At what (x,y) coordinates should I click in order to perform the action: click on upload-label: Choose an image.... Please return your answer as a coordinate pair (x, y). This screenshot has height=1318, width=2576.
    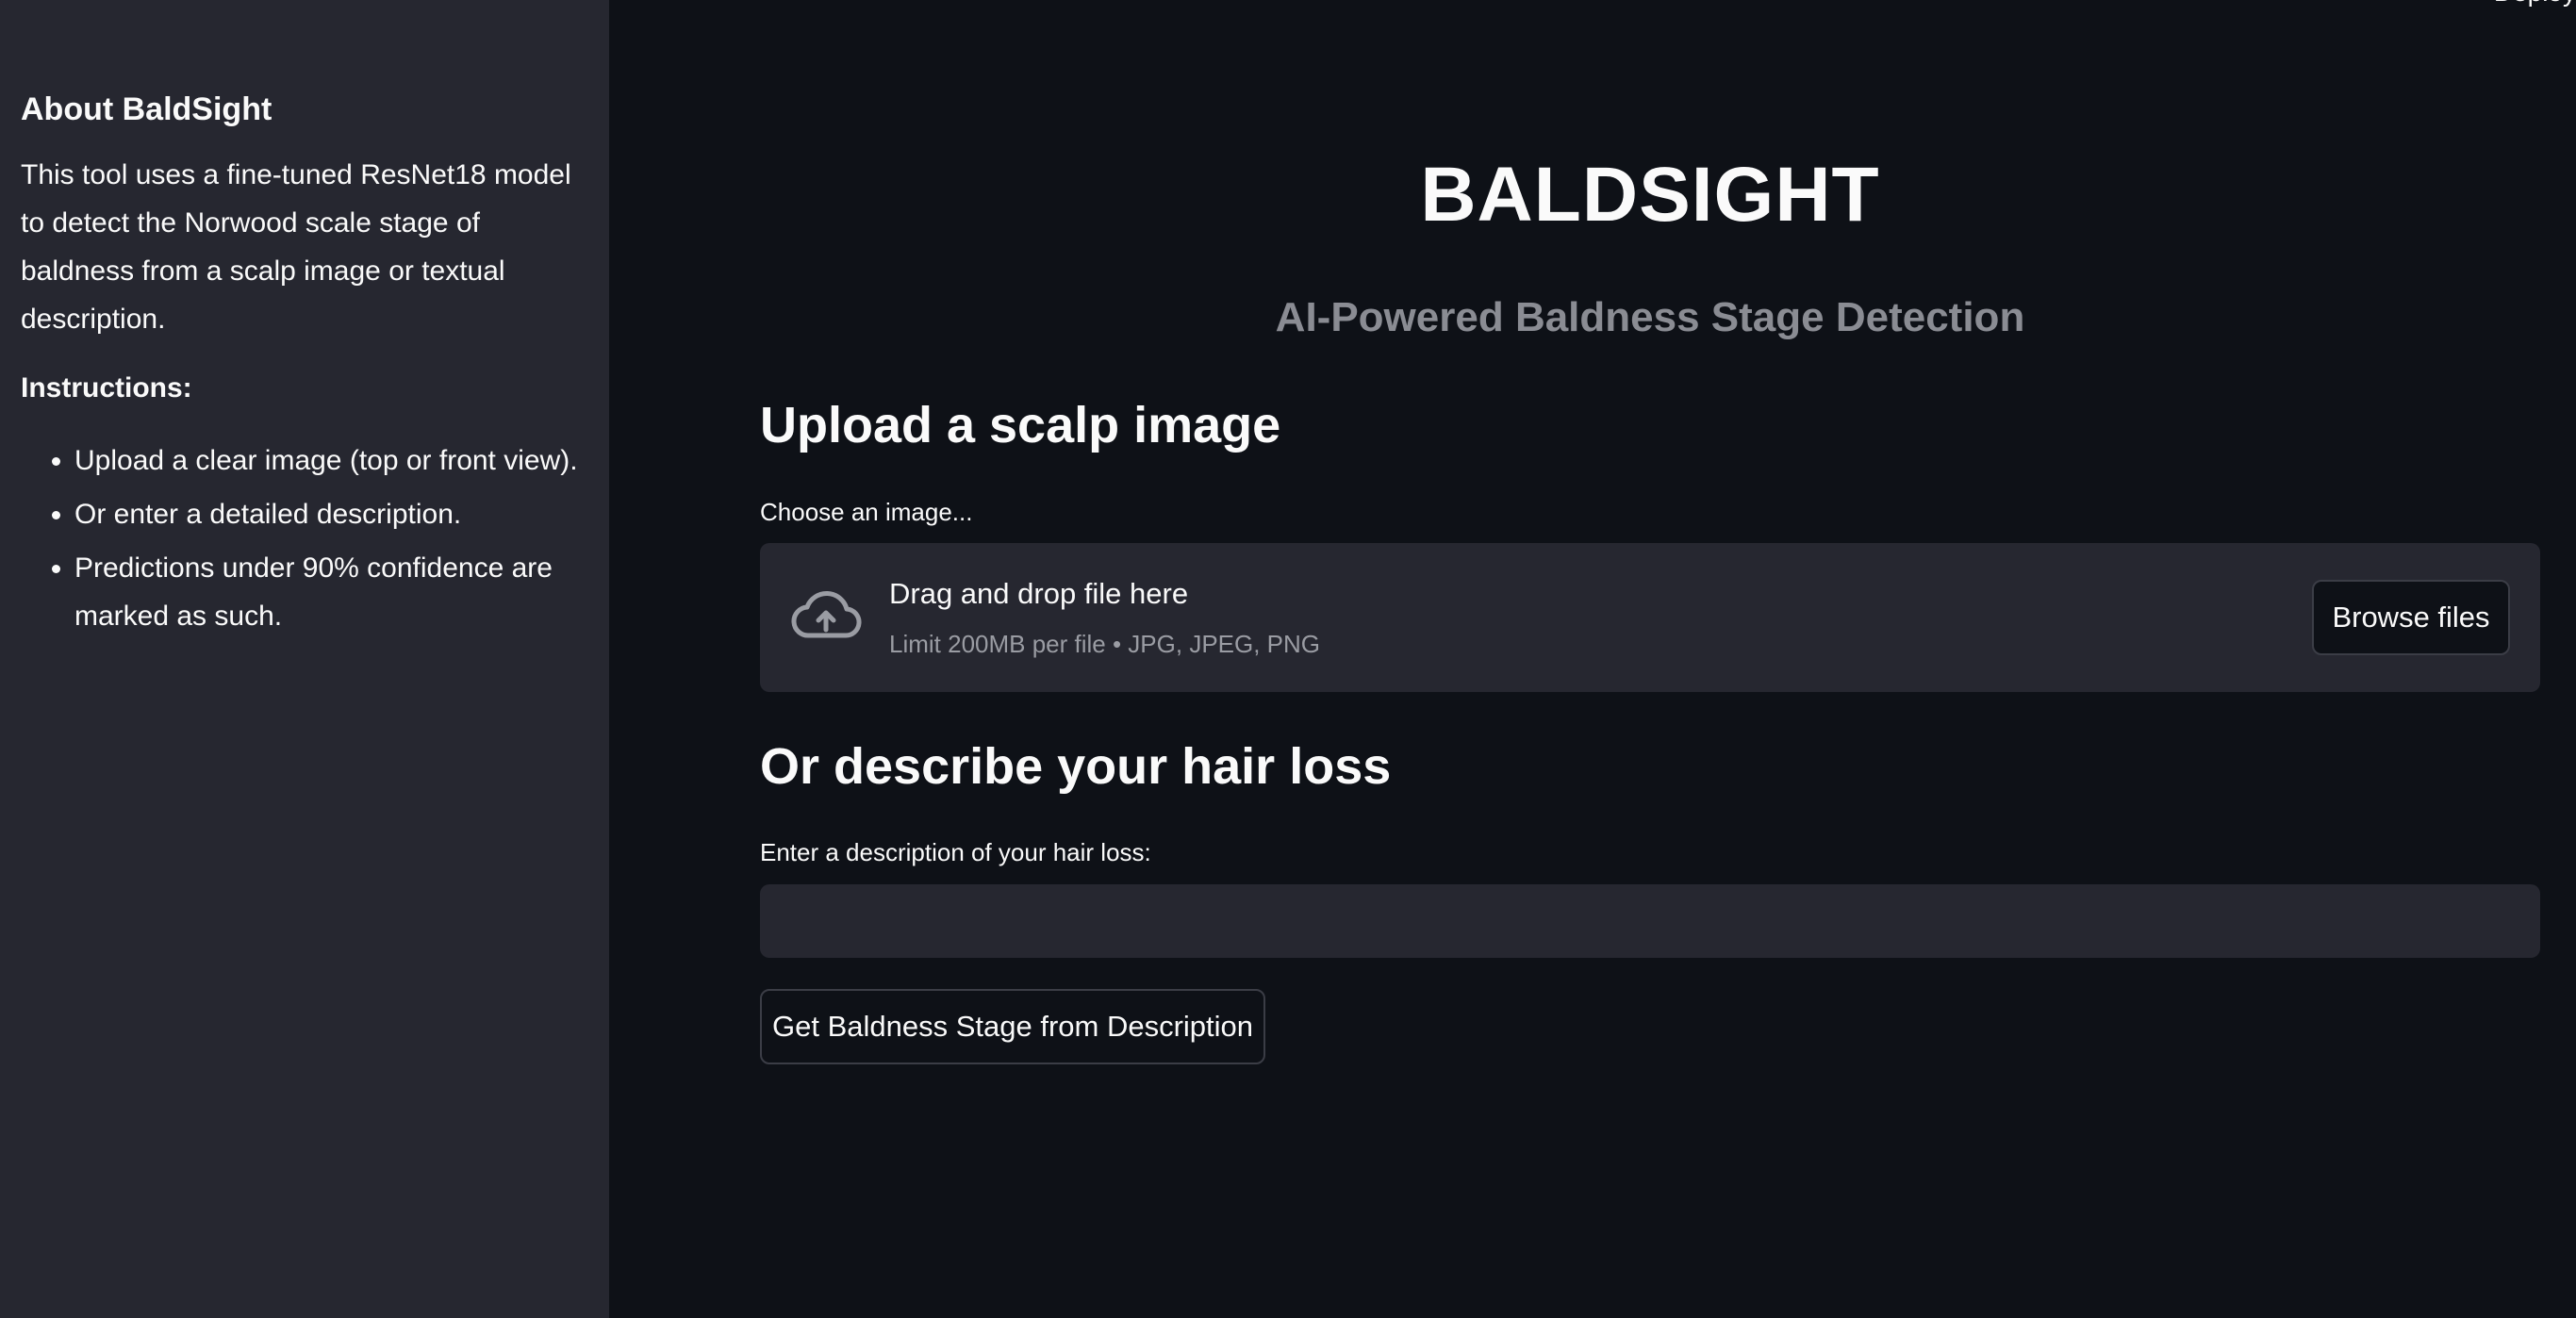
    Looking at the image, I should click on (866, 512).